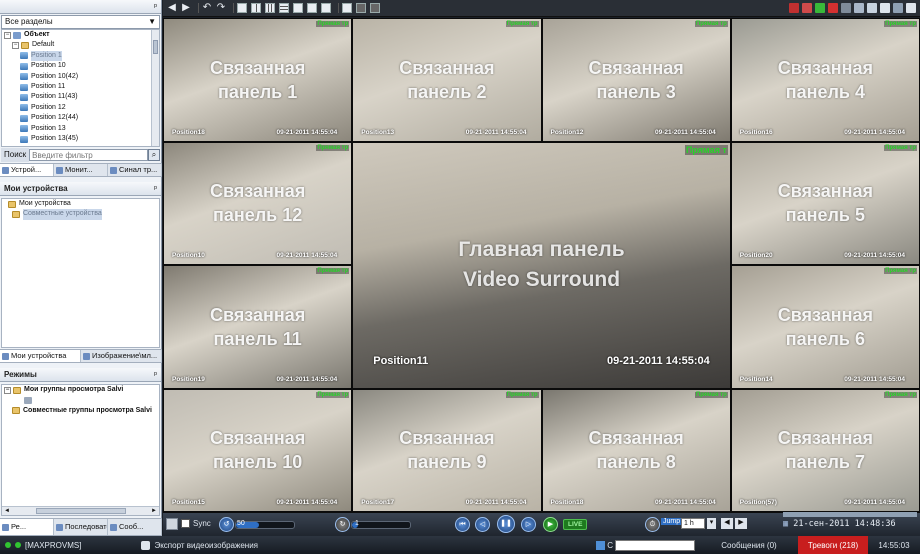  Describe the element at coordinates (375, 8) in the screenshot. I see `snapshot-icon` at that location.